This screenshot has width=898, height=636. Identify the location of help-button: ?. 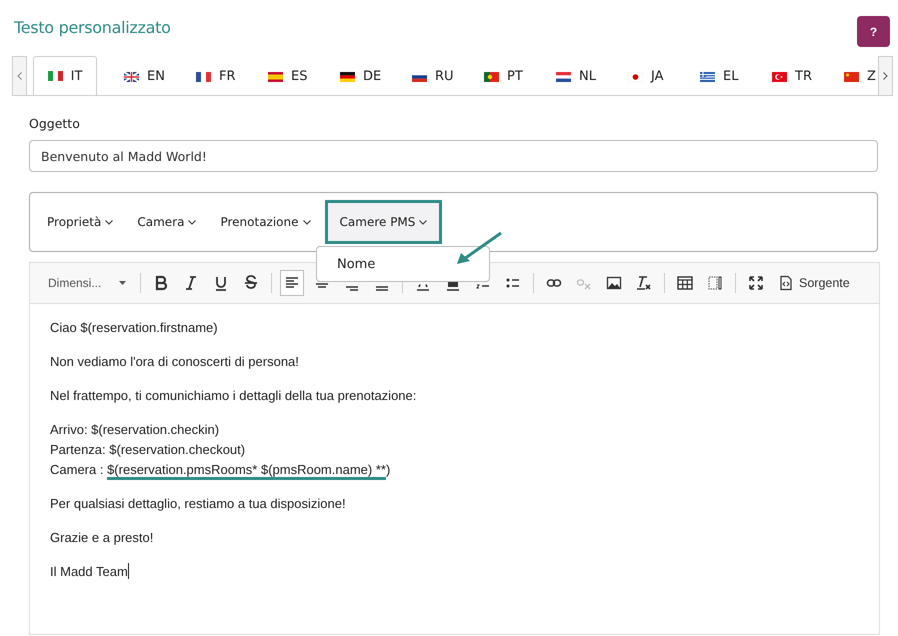
(873, 31).